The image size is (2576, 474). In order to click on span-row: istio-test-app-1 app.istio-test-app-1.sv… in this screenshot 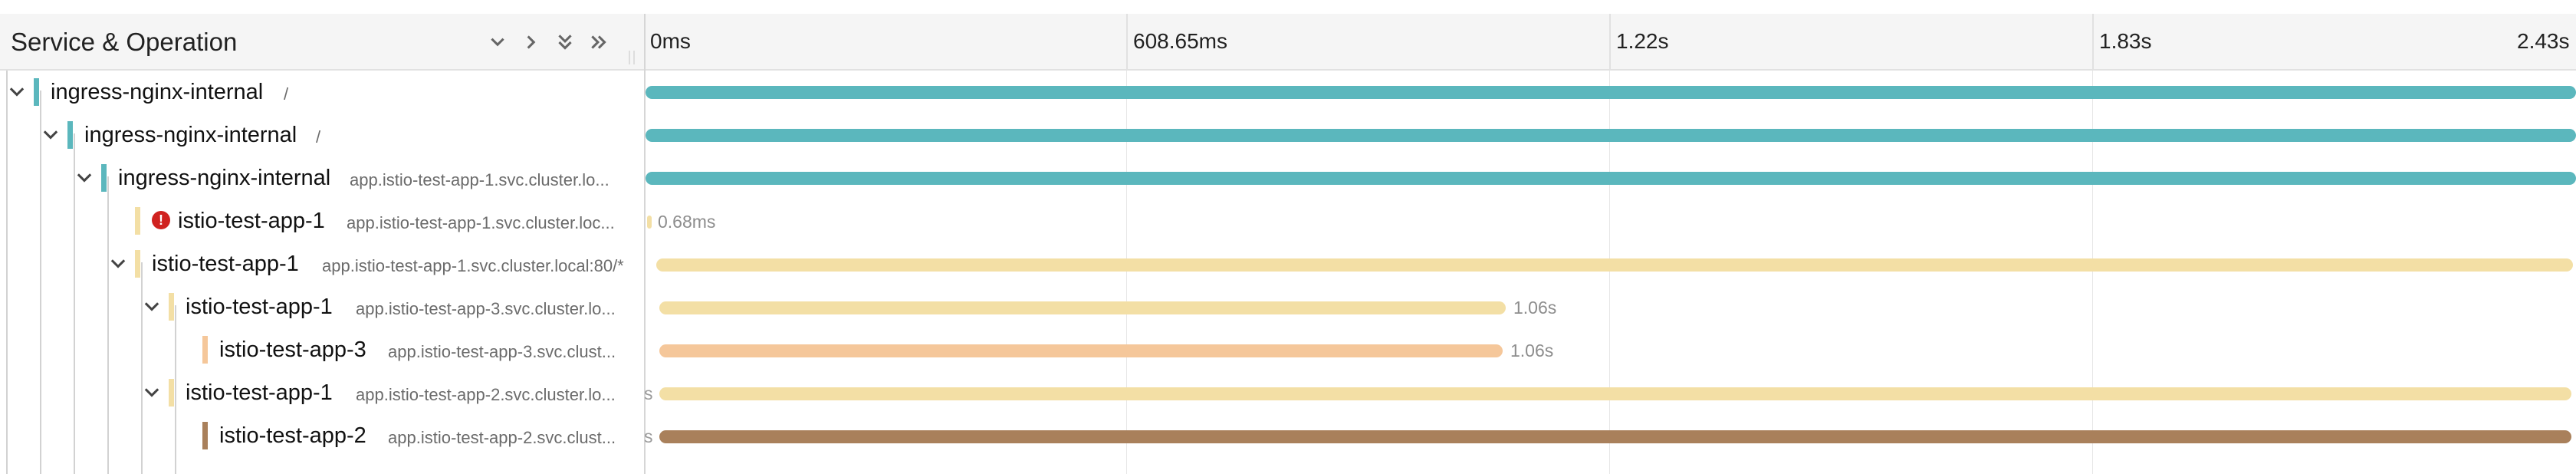, I will do `click(322, 263)`.